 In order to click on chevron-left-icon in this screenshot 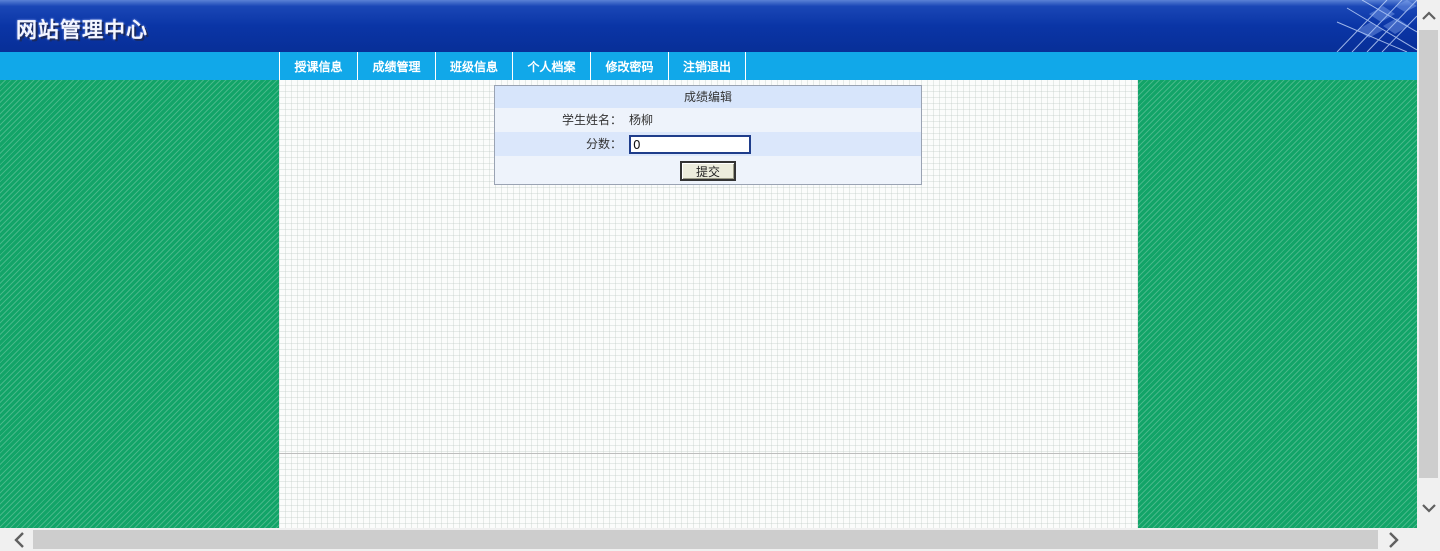, I will do `click(19, 539)`.